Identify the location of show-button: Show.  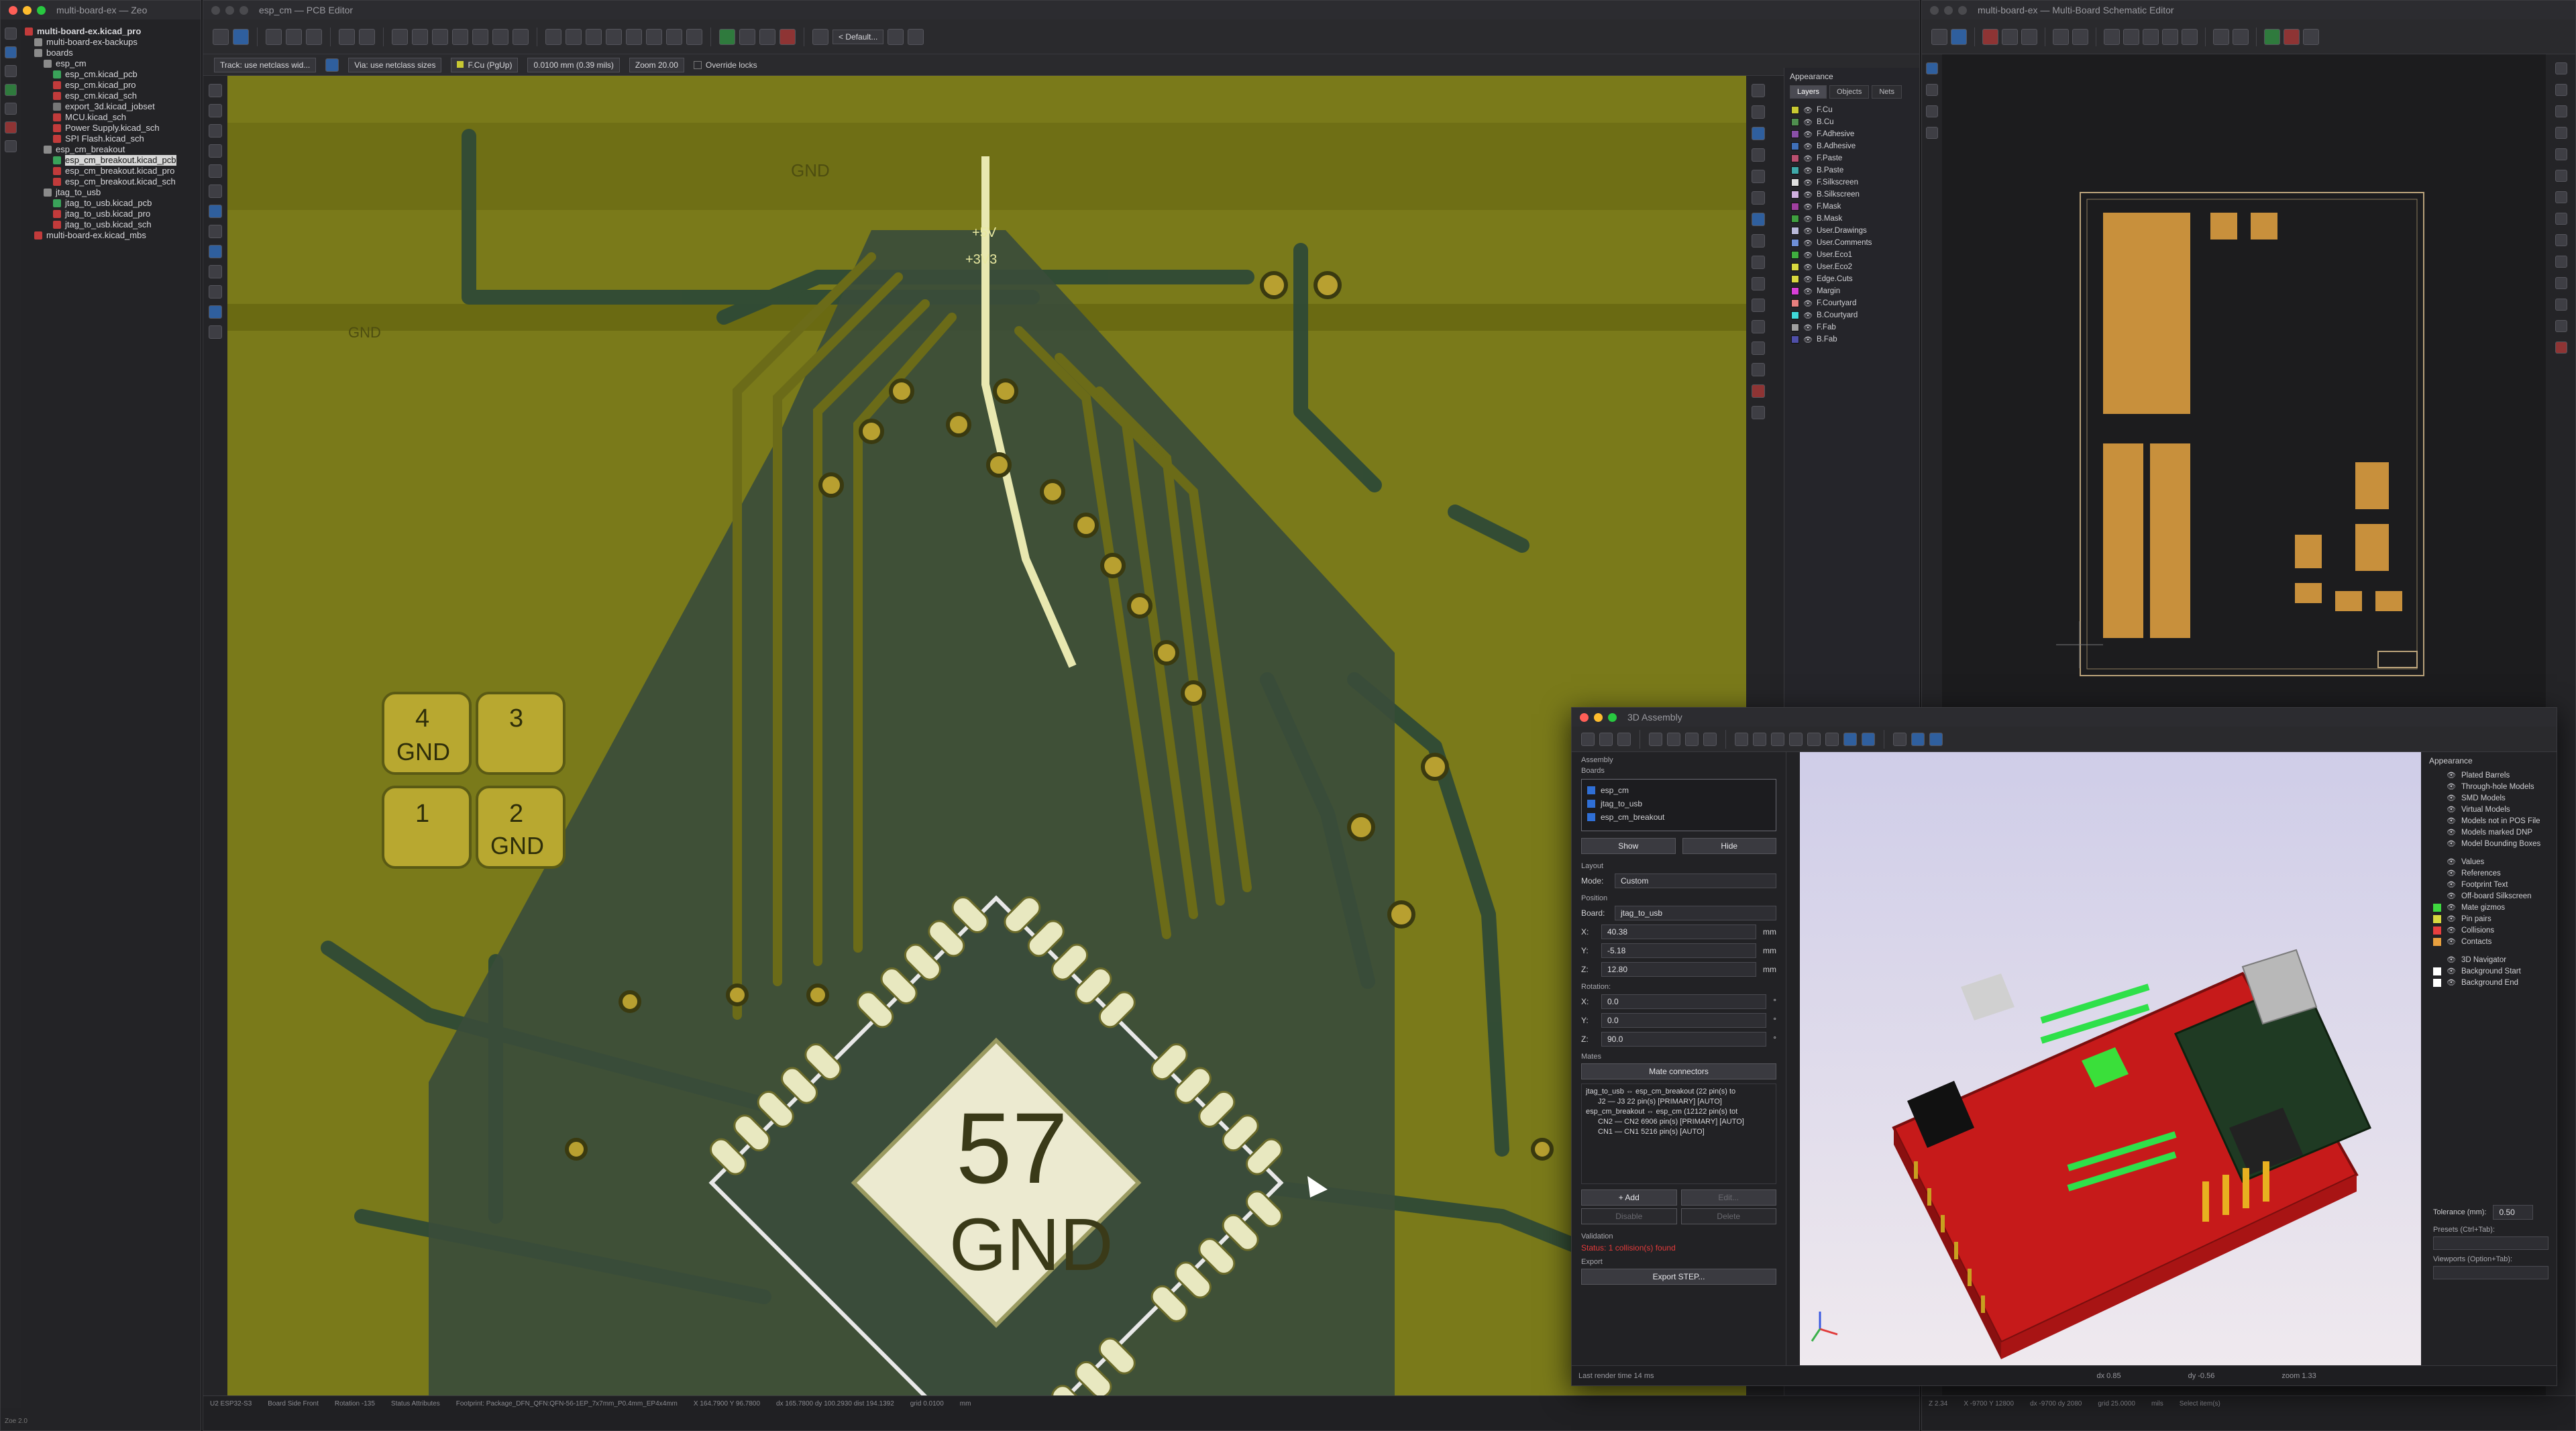
(1628, 846).